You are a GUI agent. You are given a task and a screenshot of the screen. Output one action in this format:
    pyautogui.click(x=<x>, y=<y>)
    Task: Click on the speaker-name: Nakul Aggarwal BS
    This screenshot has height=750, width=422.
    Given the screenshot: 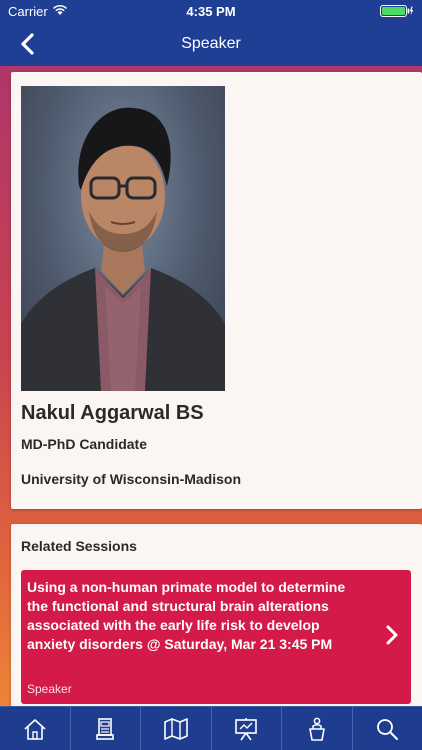 What is the action you would take?
    pyautogui.click(x=112, y=413)
    